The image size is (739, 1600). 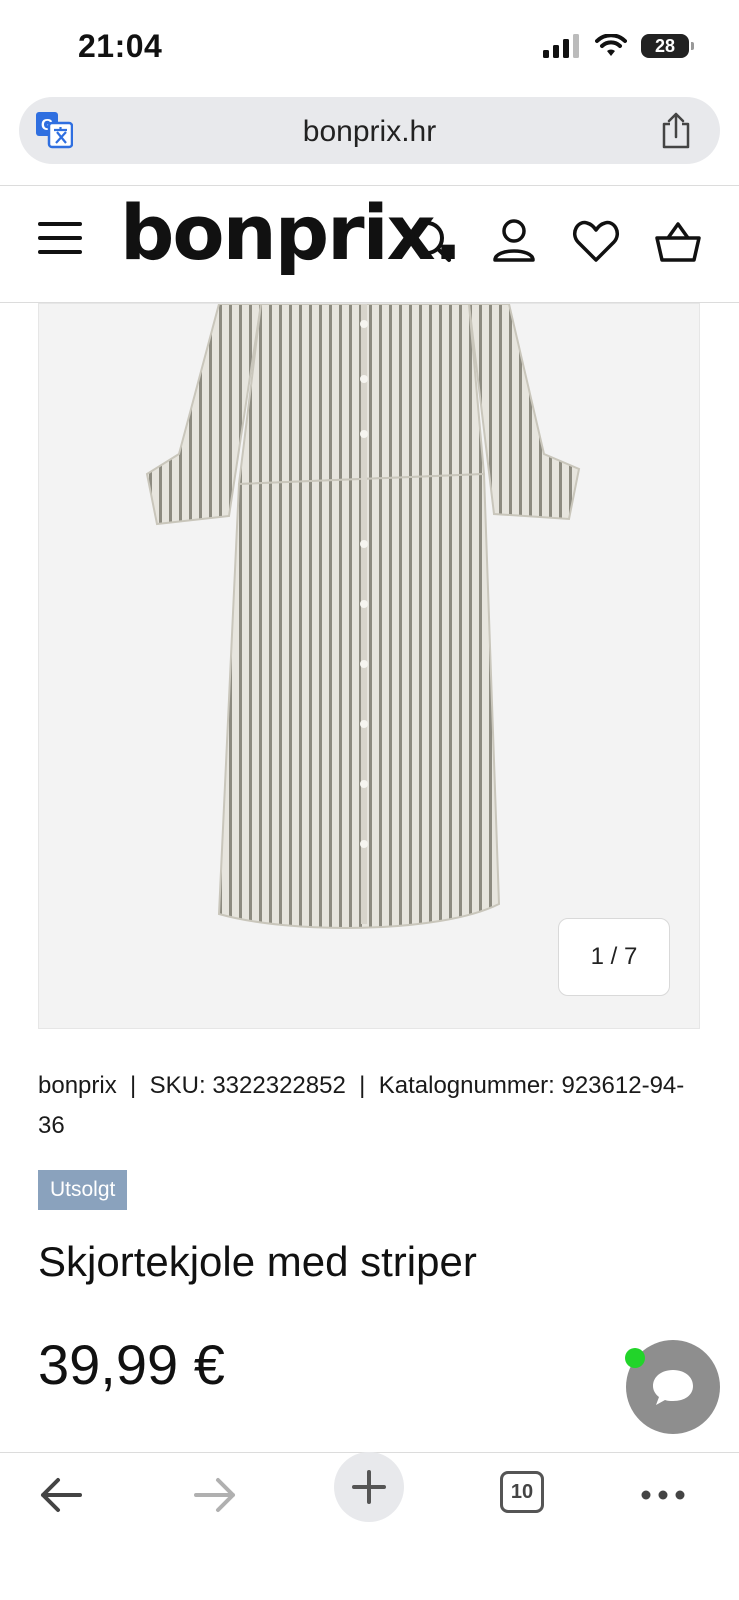 What do you see at coordinates (522, 1492) in the screenshot?
I see `tab-count-button: 10` at bounding box center [522, 1492].